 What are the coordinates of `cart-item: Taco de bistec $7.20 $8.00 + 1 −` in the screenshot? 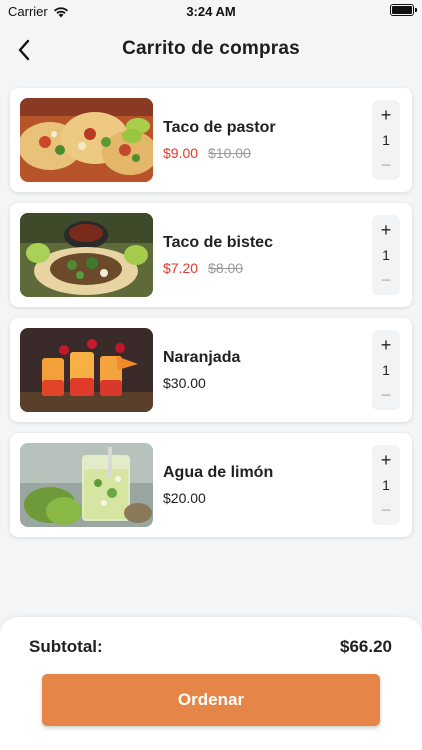 It's located at (211, 255).